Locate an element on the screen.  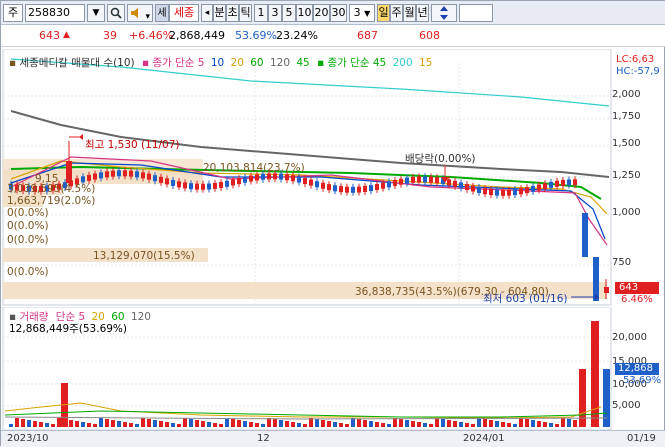
ma-period-120: 120 is located at coordinates (280, 63).